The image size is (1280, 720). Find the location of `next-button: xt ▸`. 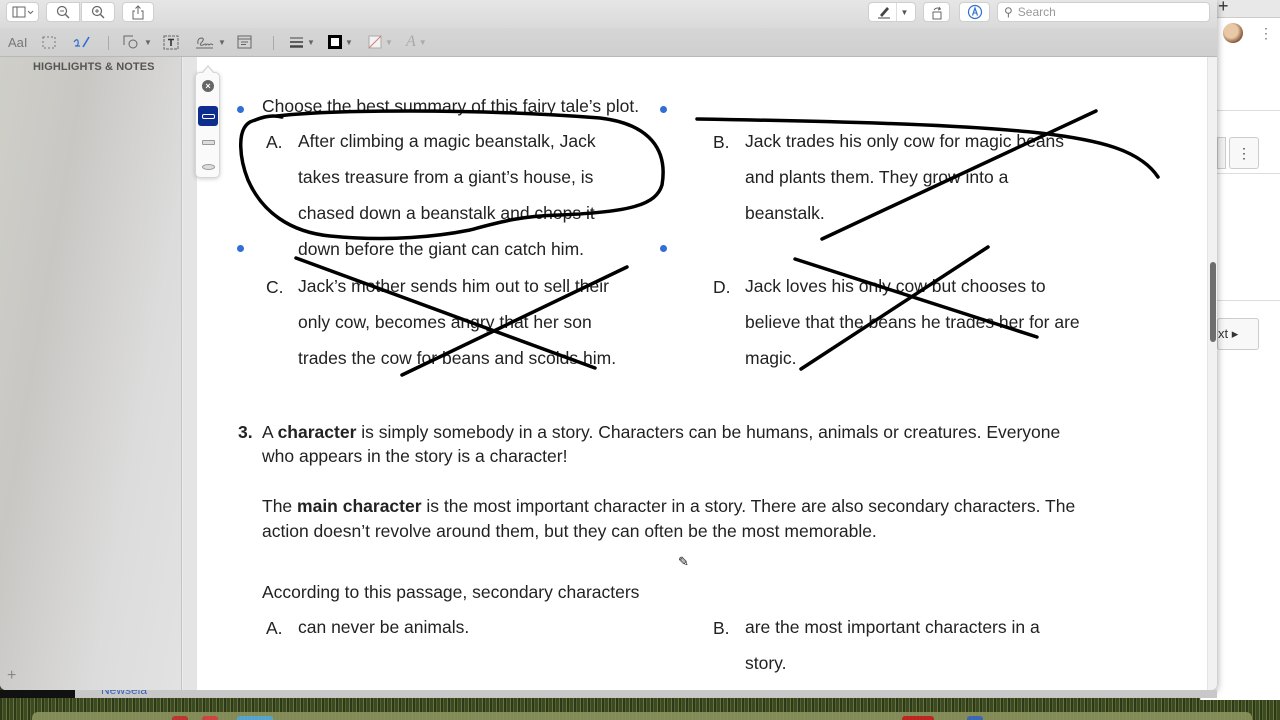

next-button: xt ▸ is located at coordinates (1238, 334).